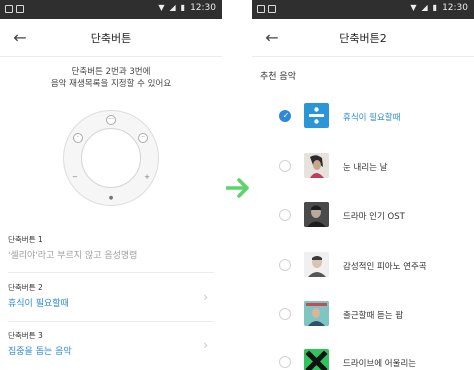 The height and width of the screenshot is (370, 474). Describe the element at coordinates (147, 177) in the screenshot. I see `volume-up-icon: +` at that location.